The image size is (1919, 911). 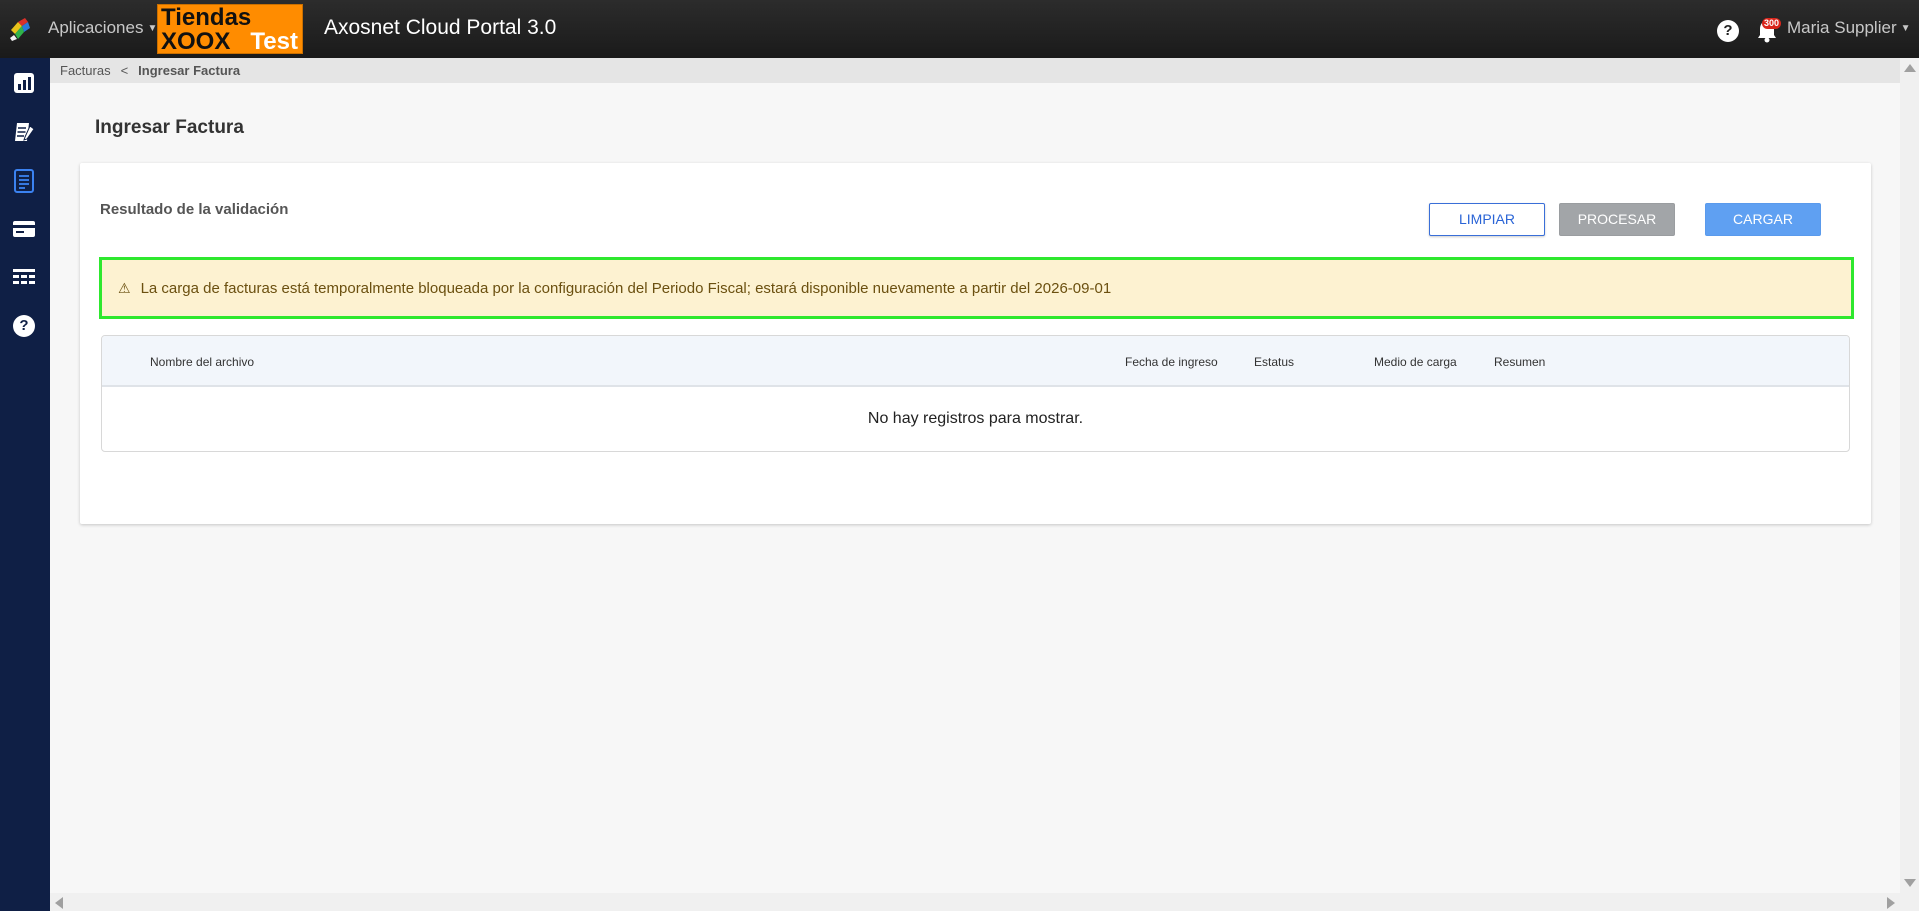 I want to click on vertical-scrollbar, so click(x=1909, y=475).